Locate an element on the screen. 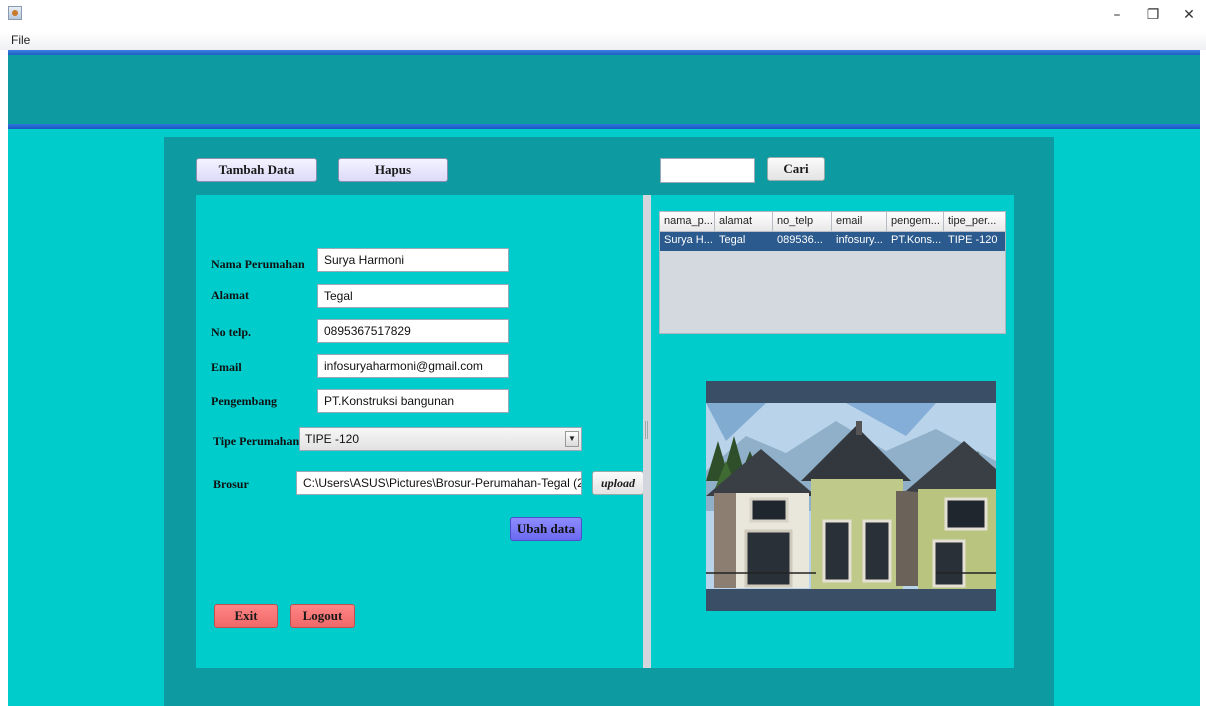 Image resolution: width=1206 pixels, height=706 pixels. nama-perumahan-field: Surya Harmoni is located at coordinates (413, 260).